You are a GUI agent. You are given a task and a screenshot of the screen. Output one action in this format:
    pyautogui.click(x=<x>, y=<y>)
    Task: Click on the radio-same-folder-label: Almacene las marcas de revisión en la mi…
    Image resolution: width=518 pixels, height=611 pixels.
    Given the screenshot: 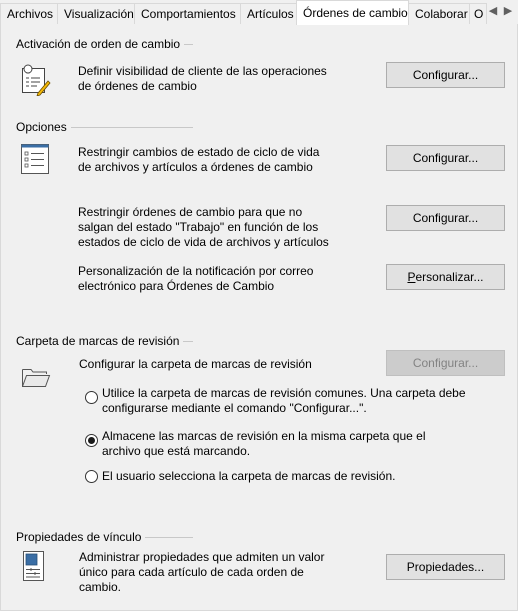 What is the action you would take?
    pyautogui.click(x=263, y=444)
    